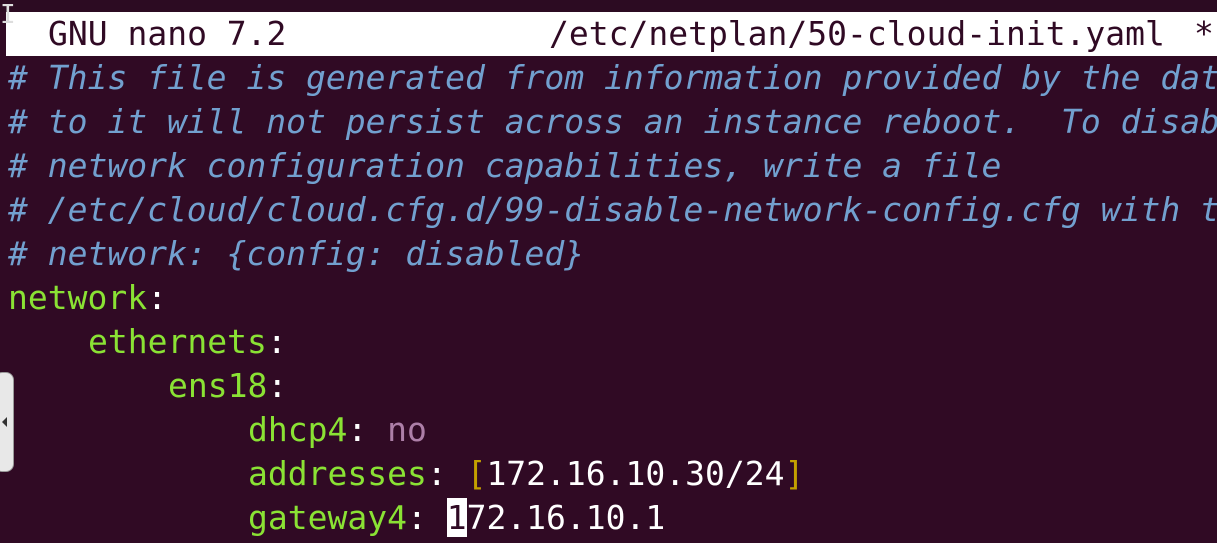 The height and width of the screenshot is (543, 1217). What do you see at coordinates (78, 297) in the screenshot?
I see `yaml-key: network` at bounding box center [78, 297].